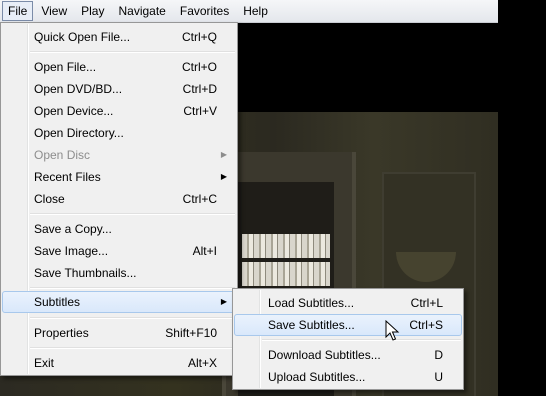  I want to click on menu-item-open-dvd: Open DVD/BD... Ctrl+D, so click(119, 89).